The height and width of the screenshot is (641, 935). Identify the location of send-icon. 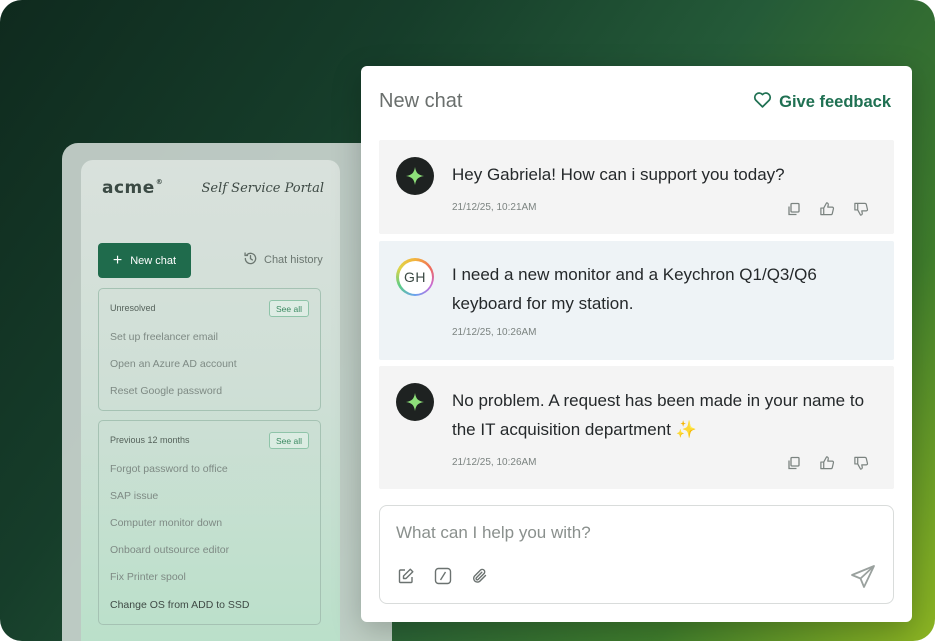
(863, 579).